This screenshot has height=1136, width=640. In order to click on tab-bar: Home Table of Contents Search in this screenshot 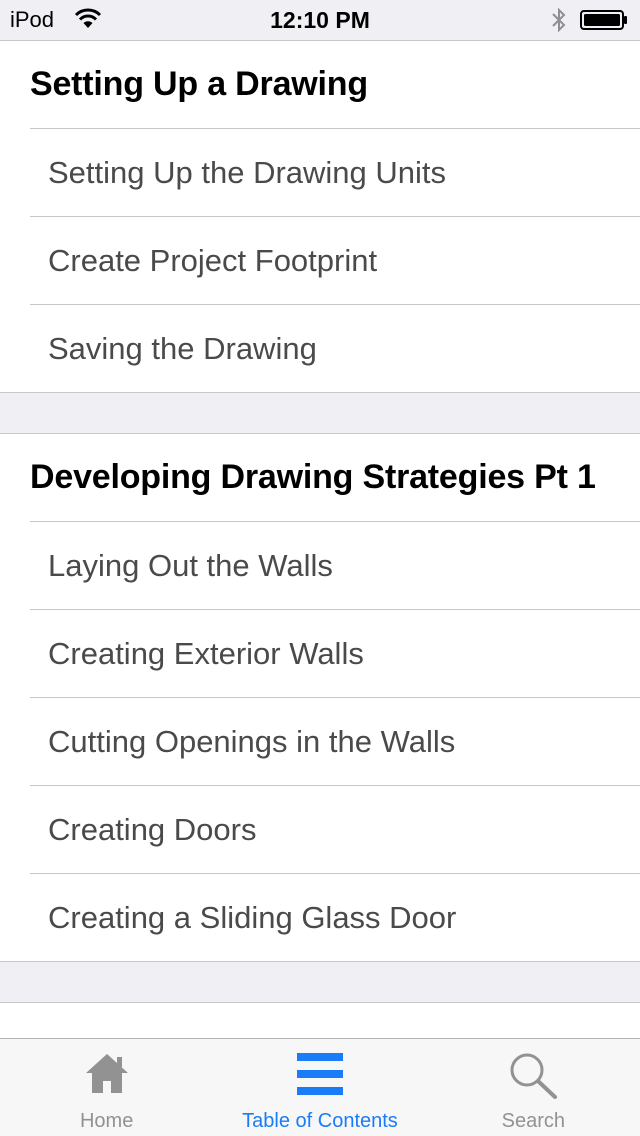, I will do `click(320, 1087)`.